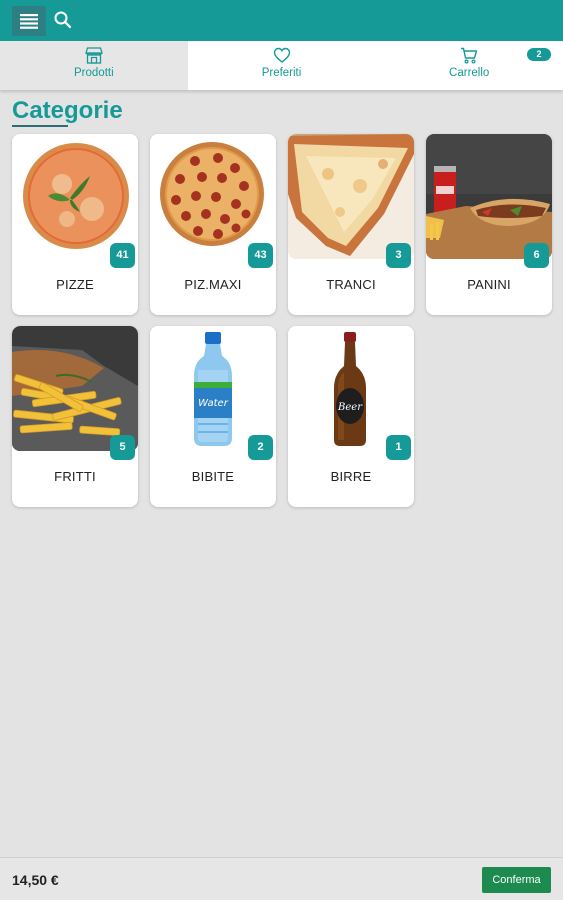  I want to click on category-name: FRITTI, so click(75, 476).